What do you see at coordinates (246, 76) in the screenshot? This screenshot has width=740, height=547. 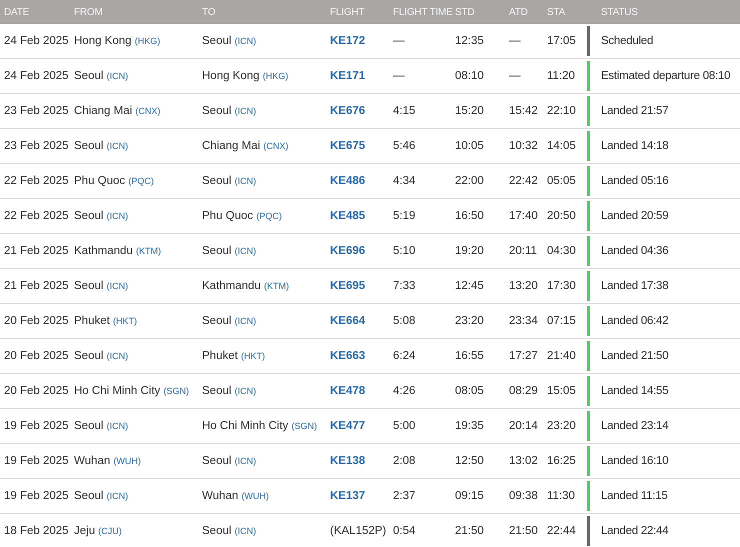 I see `destination-cell-text: Hong Kong (HKG)` at bounding box center [246, 76].